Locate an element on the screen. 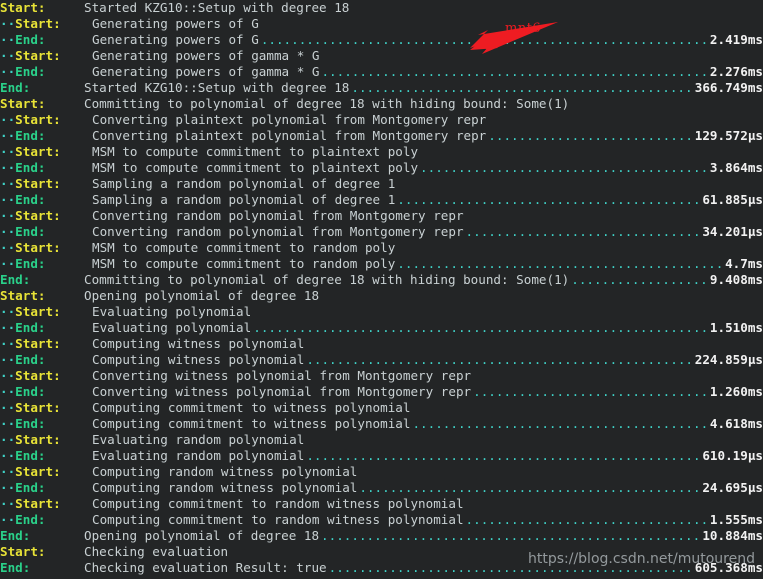 This screenshot has width=763, height=579. log-message: Computing random witness polynomial is located at coordinates (225, 471).